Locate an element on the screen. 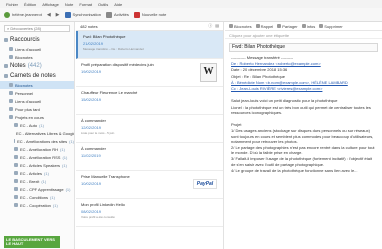  forward-arrow-icon: ▶ is located at coordinates (58, 15).